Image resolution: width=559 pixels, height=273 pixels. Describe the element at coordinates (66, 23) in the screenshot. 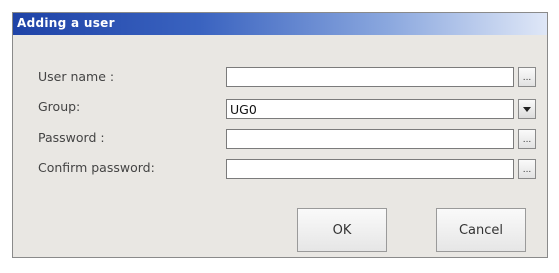

I see `dialog-title: Adding a user` at that location.